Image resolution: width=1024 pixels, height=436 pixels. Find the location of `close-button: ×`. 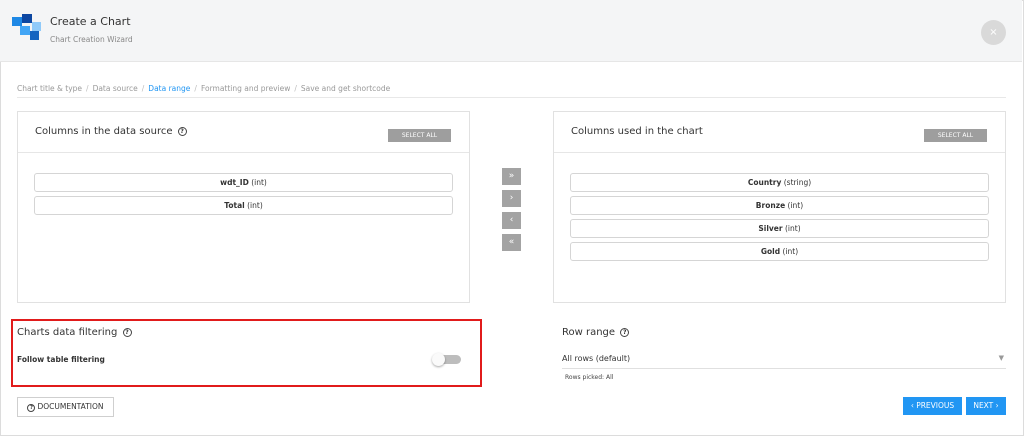

close-button: × is located at coordinates (993, 32).